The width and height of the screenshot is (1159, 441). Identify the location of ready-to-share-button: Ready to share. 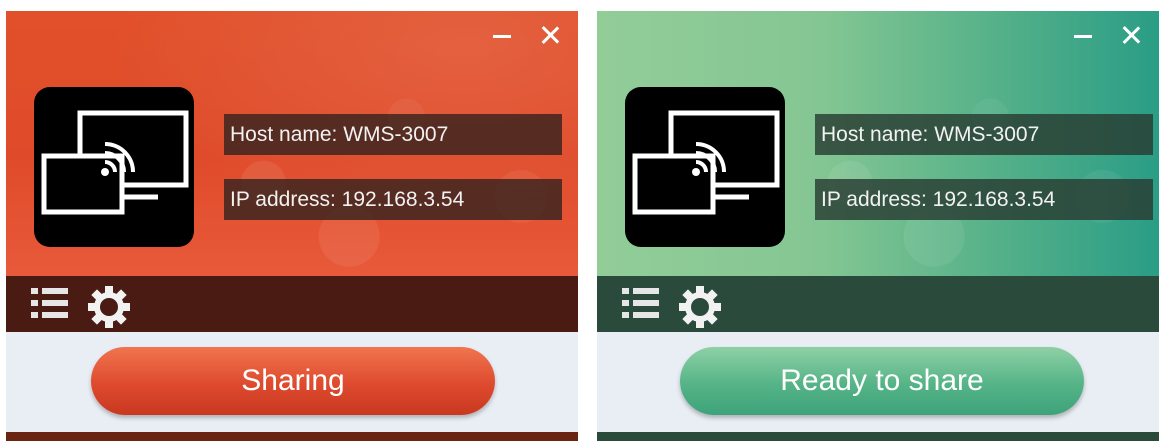
(882, 381).